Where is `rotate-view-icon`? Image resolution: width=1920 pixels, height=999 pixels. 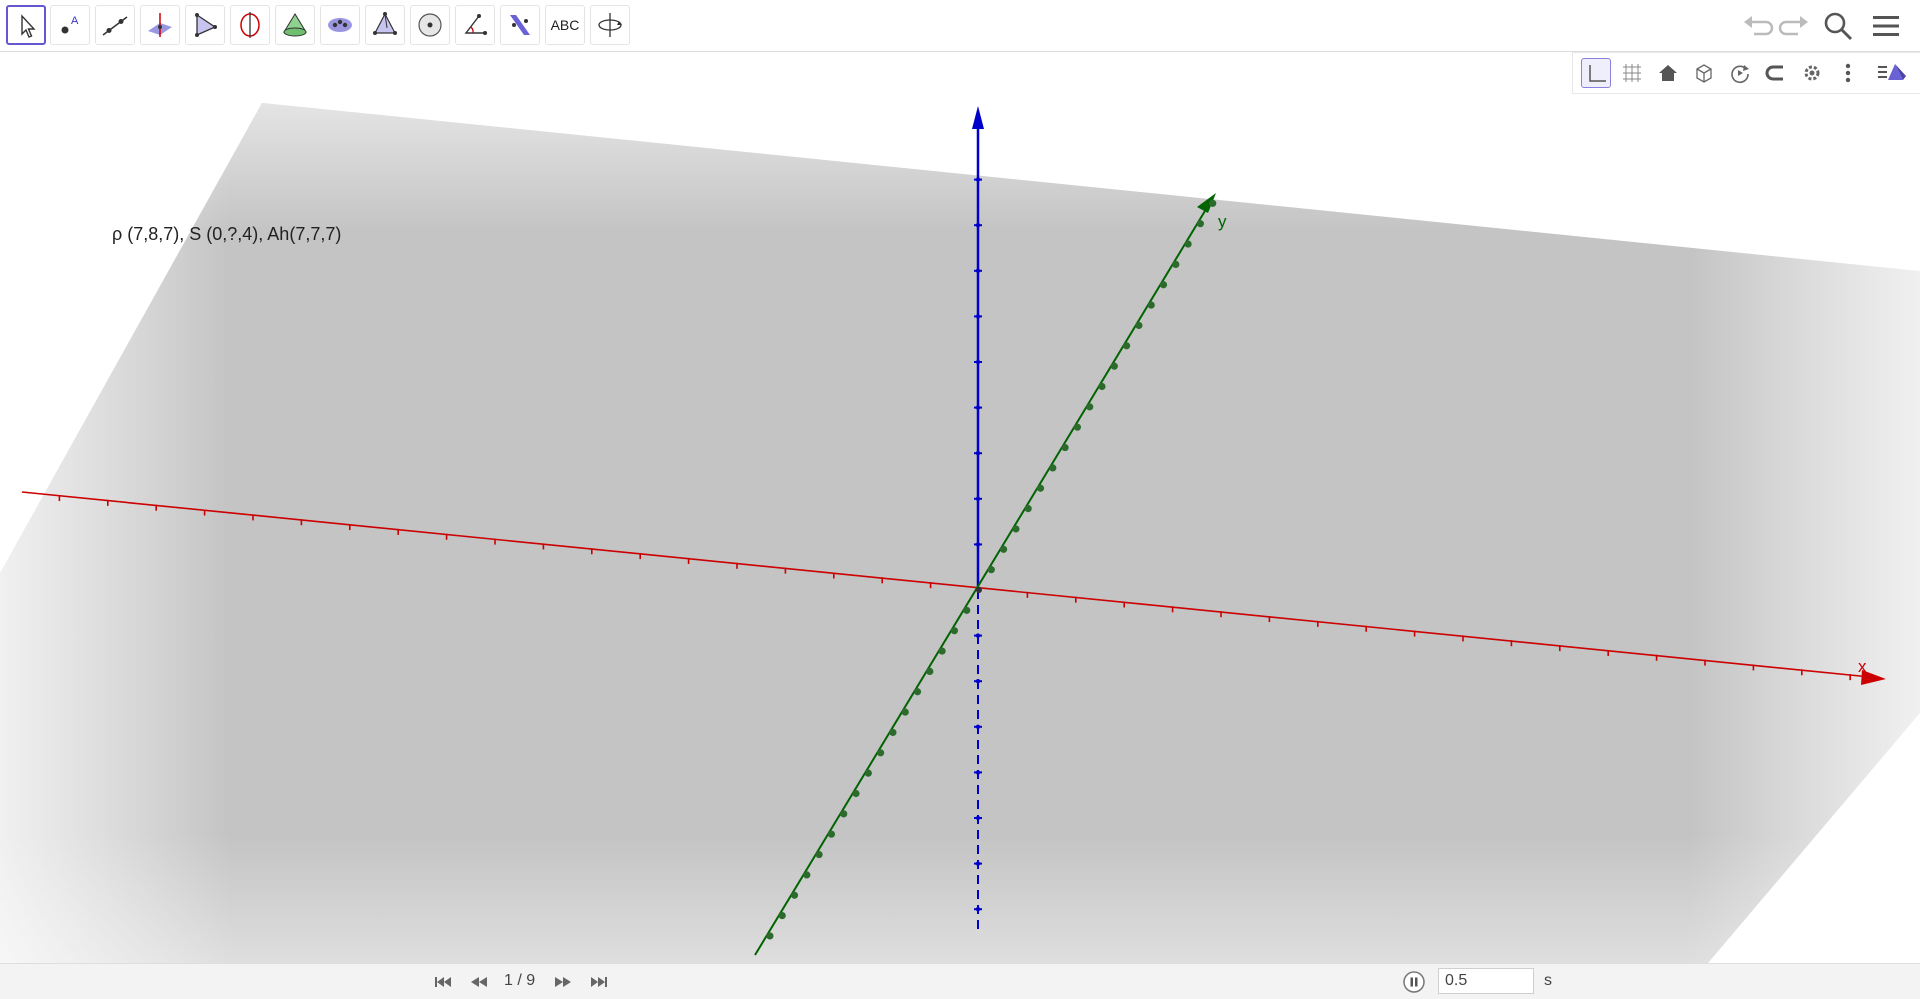 rotate-view-icon is located at coordinates (610, 25).